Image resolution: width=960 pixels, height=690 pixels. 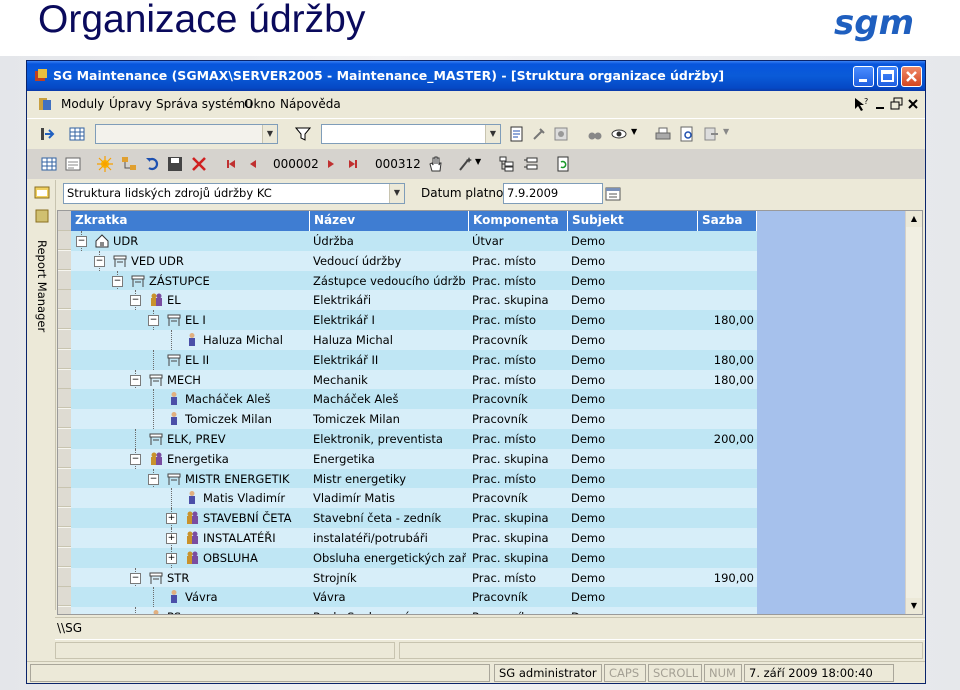 I want to click on menu-moduly: Moduly, so click(x=82, y=104).